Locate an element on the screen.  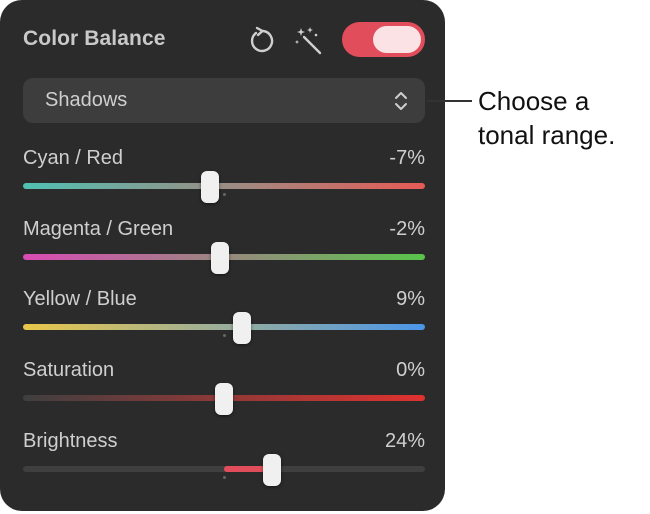
slider-value: -7% is located at coordinates (407, 158).